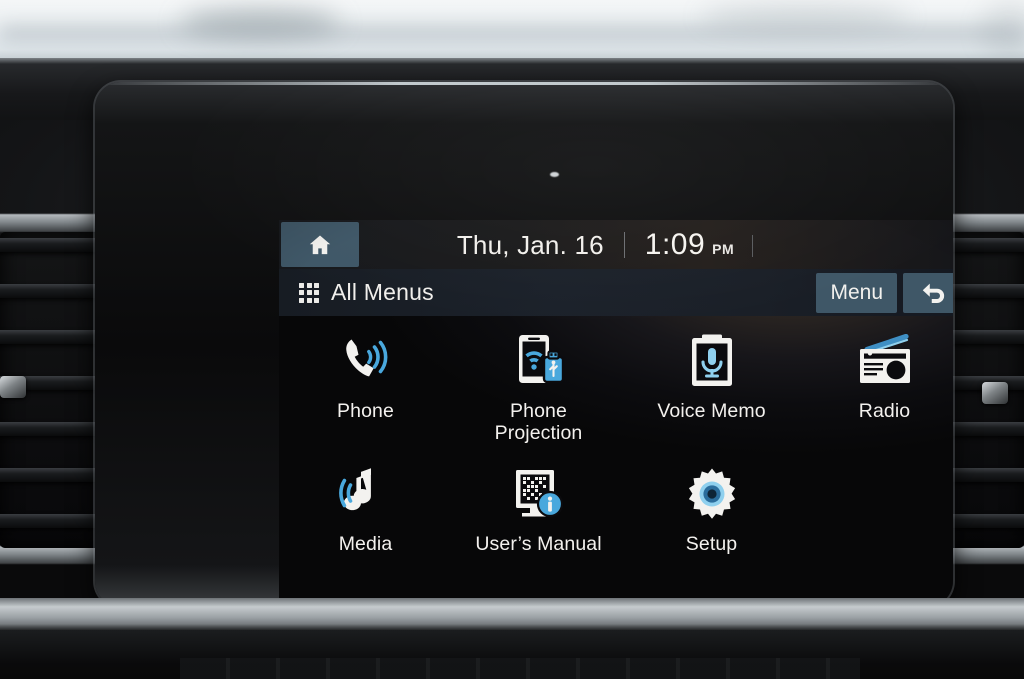 Image resolution: width=1024 pixels, height=679 pixels. What do you see at coordinates (538, 396) in the screenshot?
I see `app-tile-phone-projection: Phone Projection` at bounding box center [538, 396].